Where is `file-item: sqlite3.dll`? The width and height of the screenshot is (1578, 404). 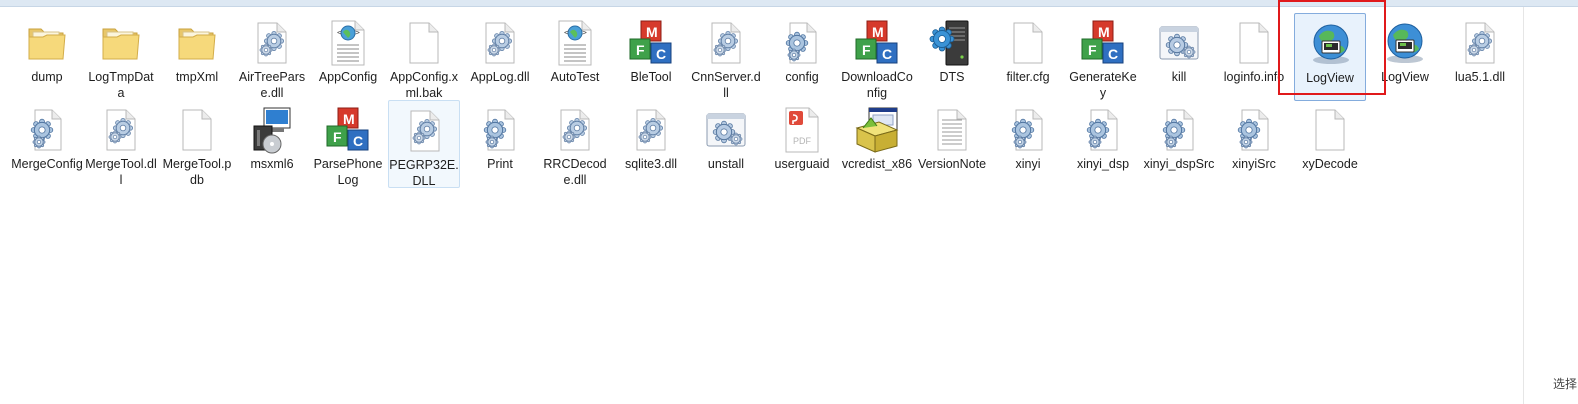 file-item: sqlite3.dll is located at coordinates (651, 144).